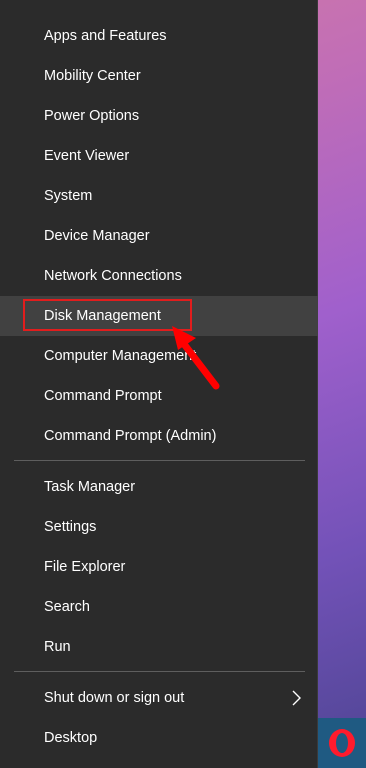 The height and width of the screenshot is (768, 366). Describe the element at coordinates (159, 647) in the screenshot. I see `menu-item-run: Run` at that location.